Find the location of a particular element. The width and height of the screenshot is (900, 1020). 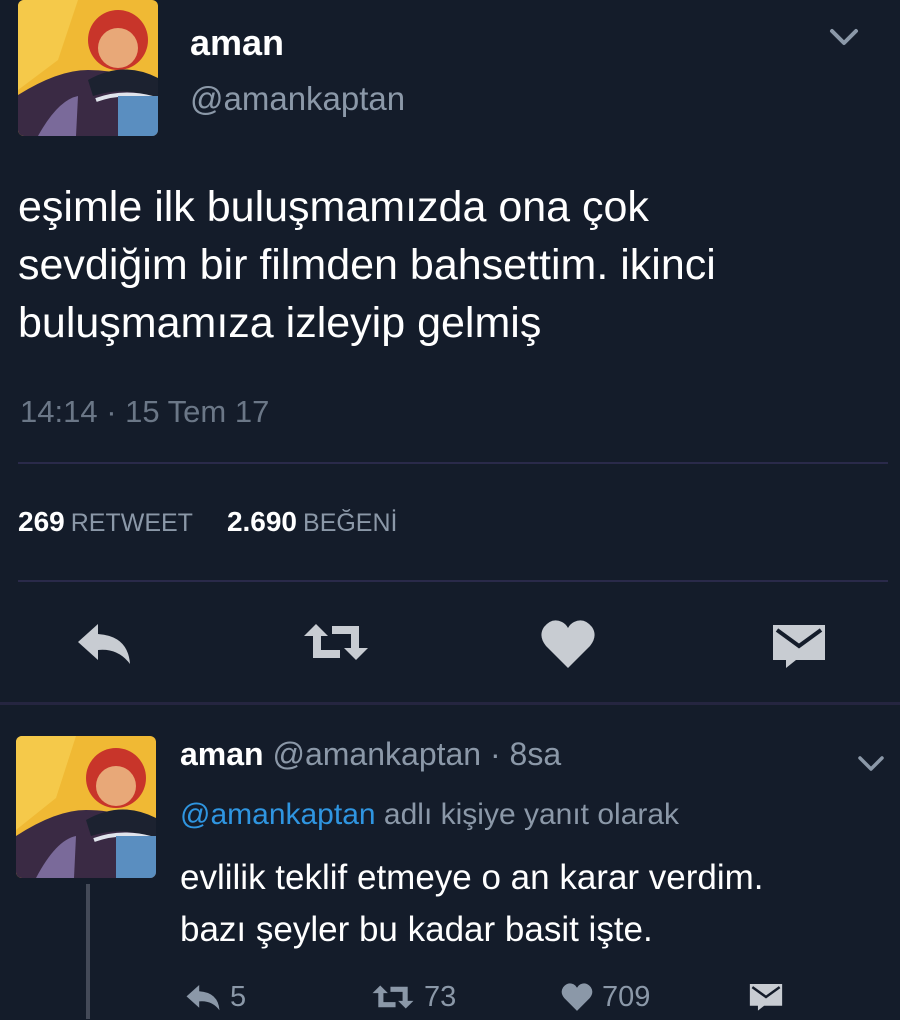

user-handle: @amankaptan is located at coordinates (297, 99).